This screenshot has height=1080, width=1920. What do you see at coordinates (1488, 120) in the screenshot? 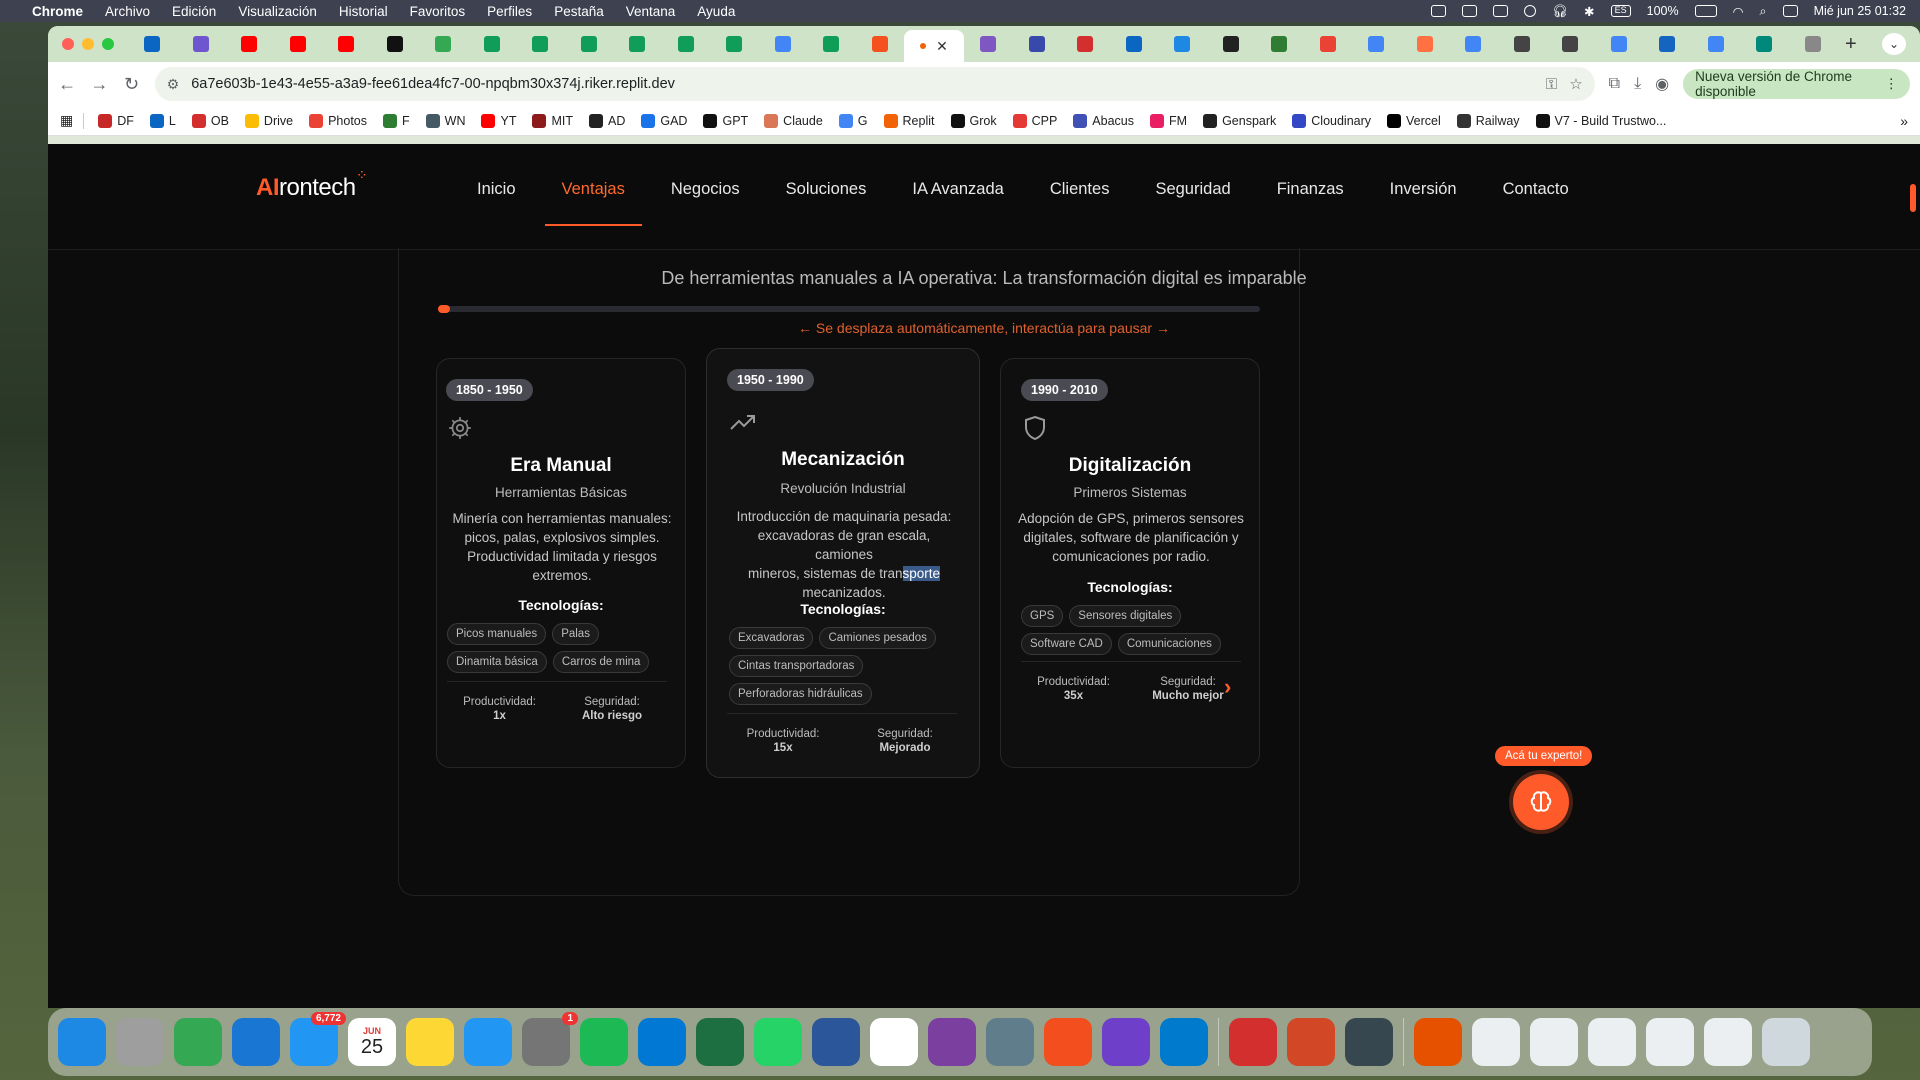
I see `bookmark-item: Railway` at bounding box center [1488, 120].